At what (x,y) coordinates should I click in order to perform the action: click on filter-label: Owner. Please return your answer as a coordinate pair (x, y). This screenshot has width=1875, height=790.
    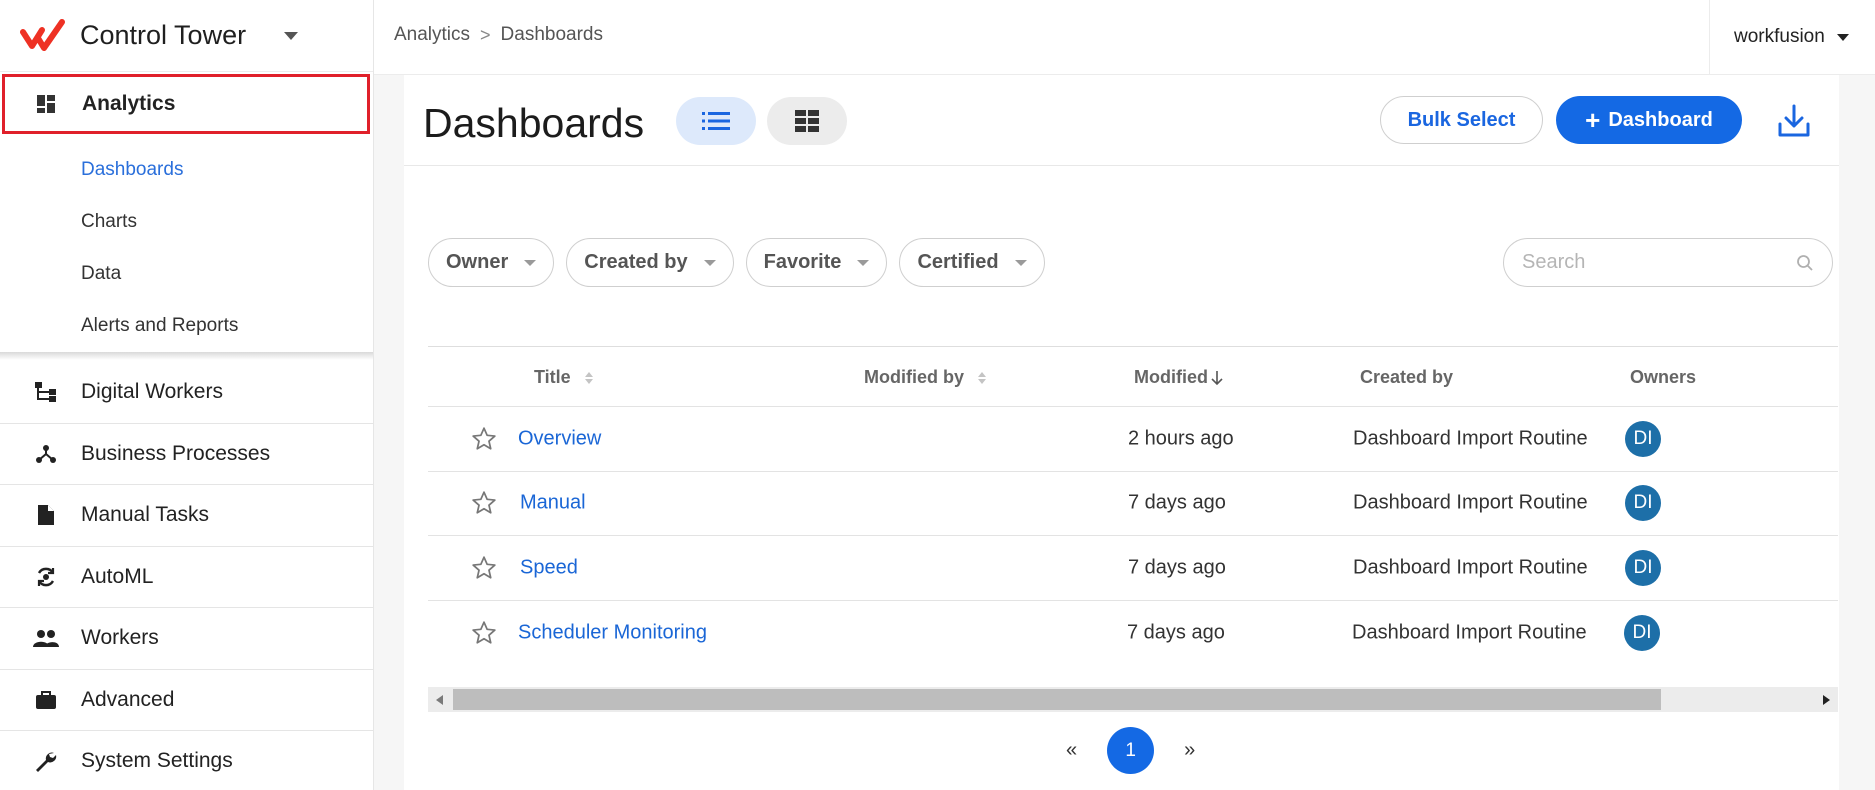
    Looking at the image, I should click on (477, 262).